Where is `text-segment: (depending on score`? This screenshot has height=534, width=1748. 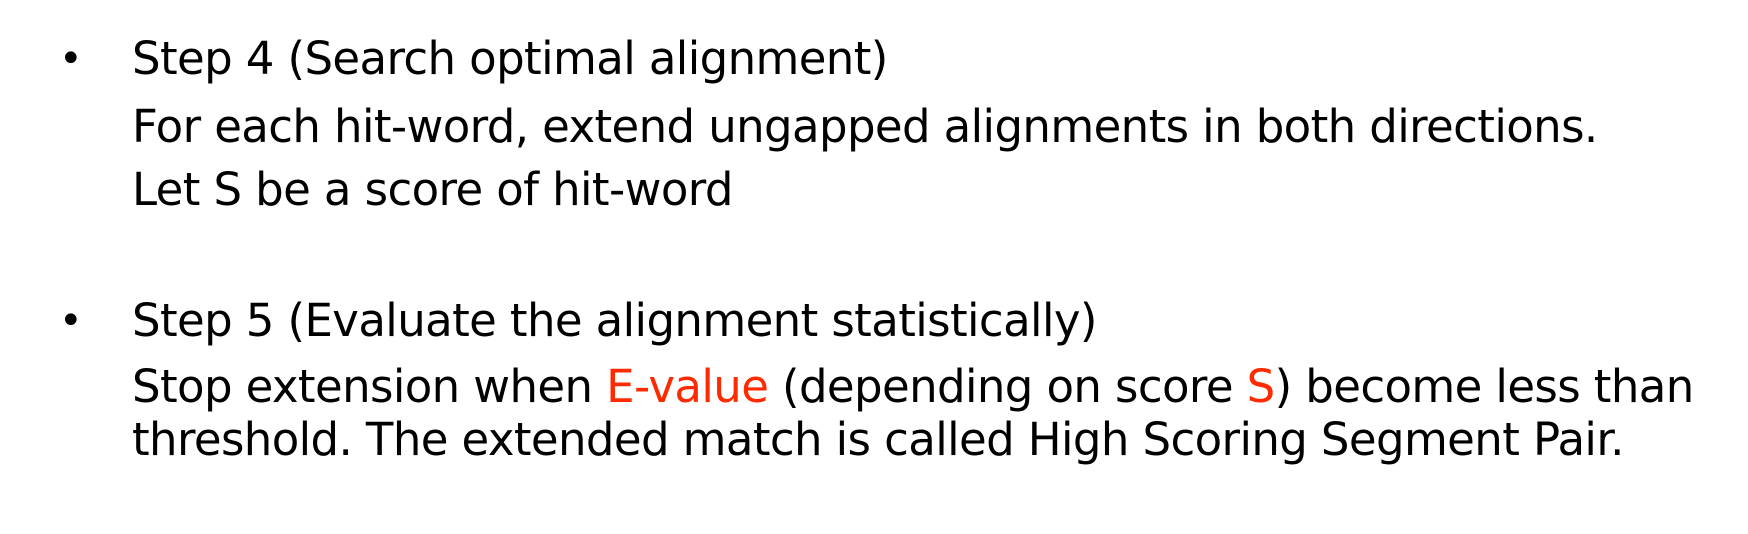 text-segment: (depending on score is located at coordinates (1007, 386).